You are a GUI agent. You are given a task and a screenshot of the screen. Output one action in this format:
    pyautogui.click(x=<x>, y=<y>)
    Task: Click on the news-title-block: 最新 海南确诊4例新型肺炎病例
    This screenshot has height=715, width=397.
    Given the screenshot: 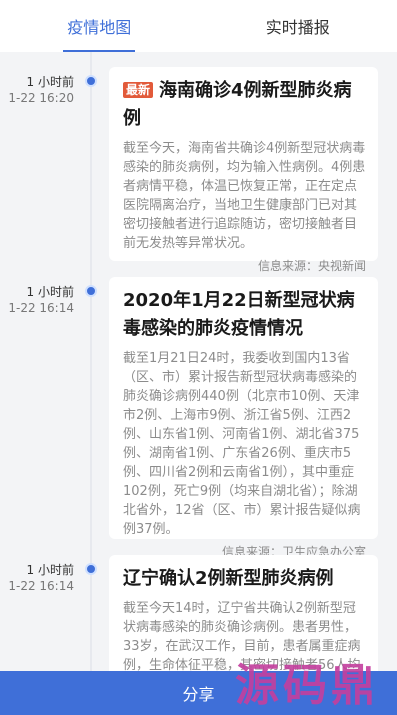 What is the action you would take?
    pyautogui.click(x=244, y=105)
    